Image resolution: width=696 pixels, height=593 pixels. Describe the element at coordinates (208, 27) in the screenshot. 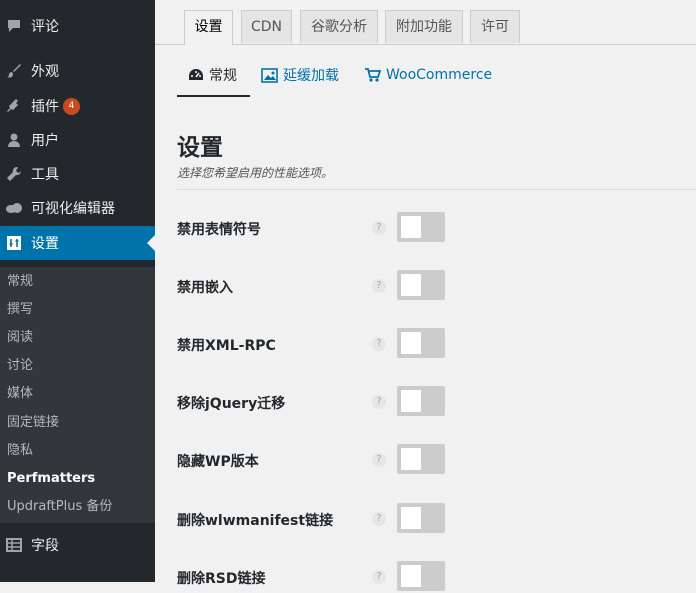

I see `tab-settings: 设置` at that location.